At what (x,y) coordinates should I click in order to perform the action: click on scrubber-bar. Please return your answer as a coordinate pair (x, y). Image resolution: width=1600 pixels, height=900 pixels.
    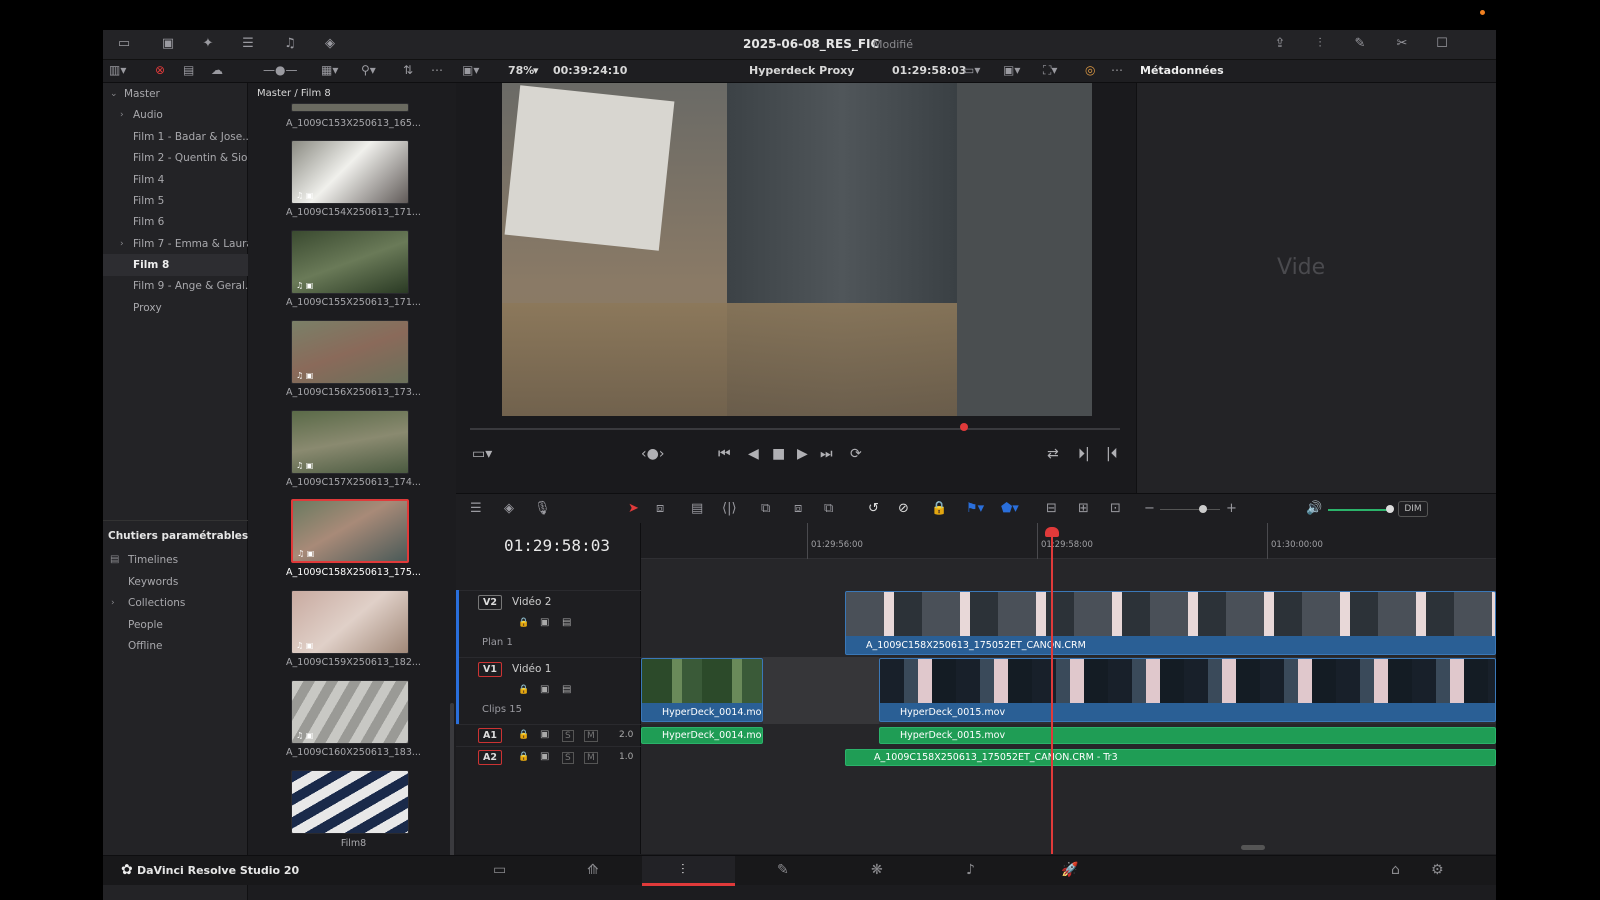
    Looking at the image, I should click on (795, 429).